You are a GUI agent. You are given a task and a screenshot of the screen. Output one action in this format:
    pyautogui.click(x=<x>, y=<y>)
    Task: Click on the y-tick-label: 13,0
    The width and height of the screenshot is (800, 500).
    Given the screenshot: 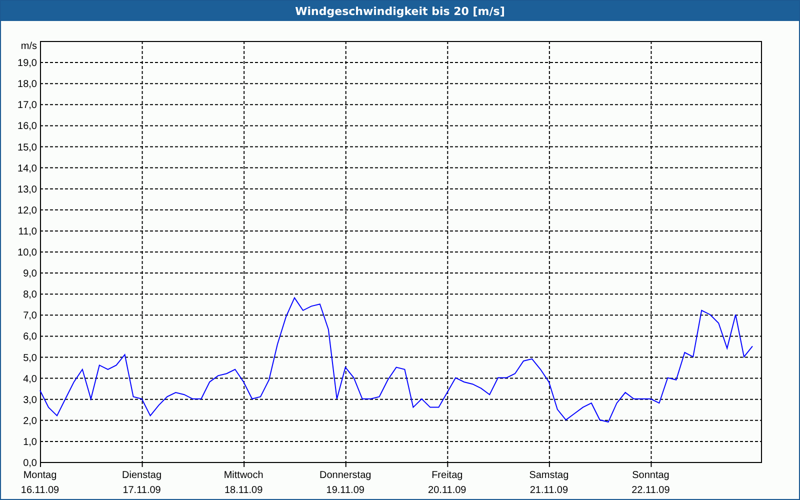 What is the action you would take?
    pyautogui.click(x=27, y=190)
    